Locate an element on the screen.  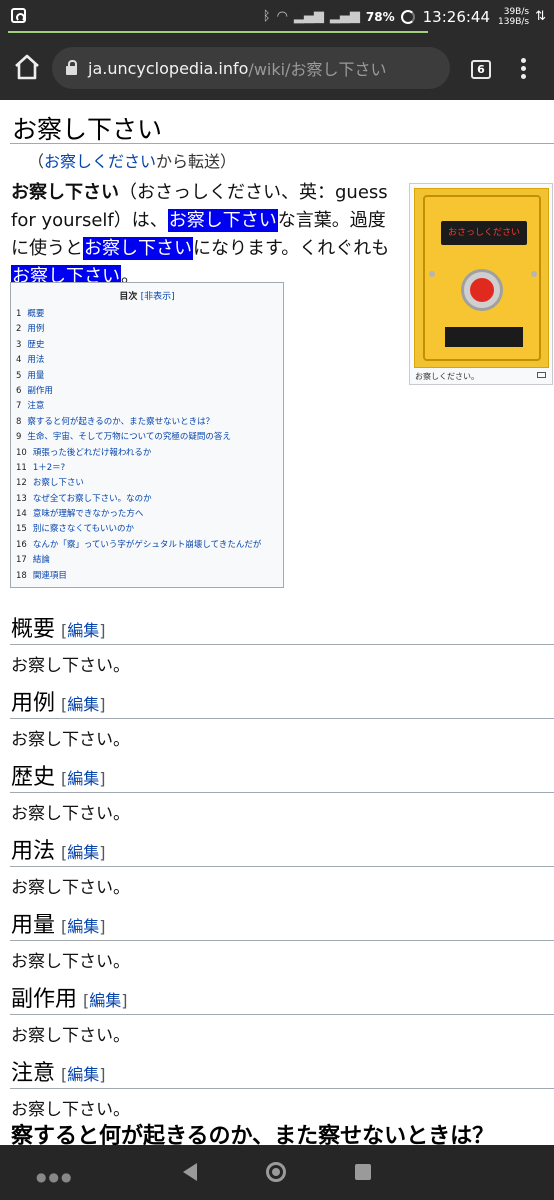
toc-item-link: 用量 is located at coordinates (35, 376).